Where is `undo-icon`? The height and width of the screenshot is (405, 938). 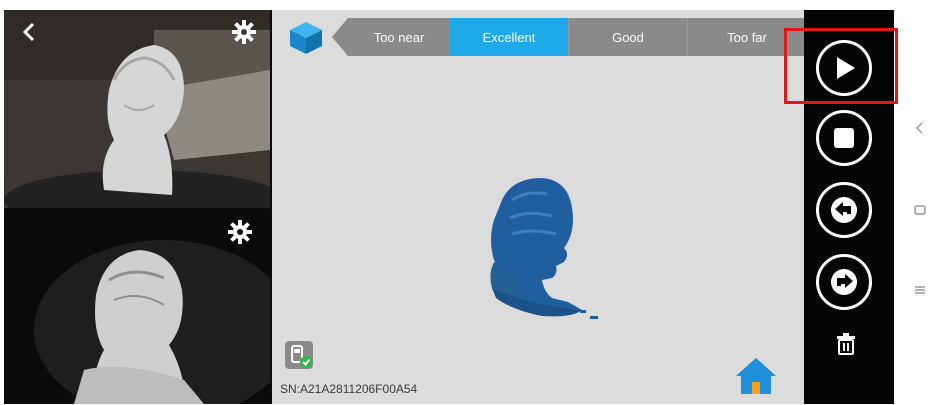
undo-icon is located at coordinates (844, 210).